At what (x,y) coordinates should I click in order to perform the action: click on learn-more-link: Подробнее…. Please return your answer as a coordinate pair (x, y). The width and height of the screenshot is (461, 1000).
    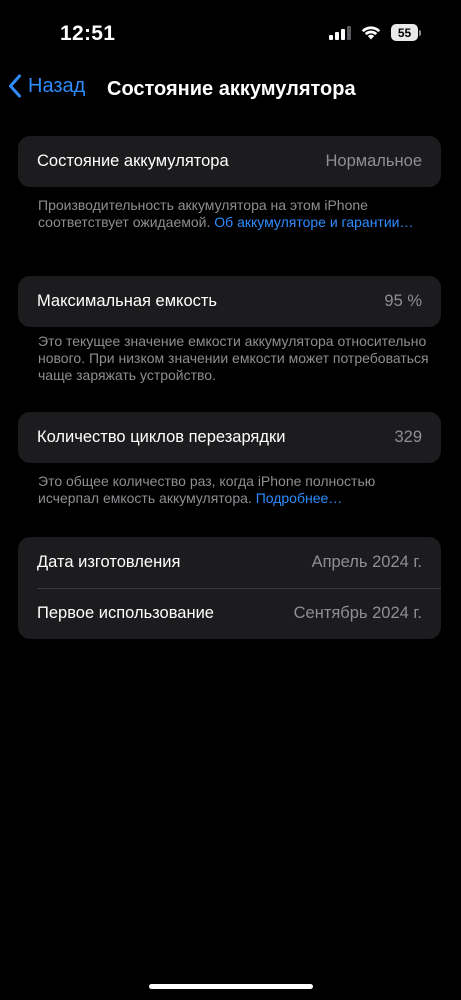
    Looking at the image, I should click on (299, 498).